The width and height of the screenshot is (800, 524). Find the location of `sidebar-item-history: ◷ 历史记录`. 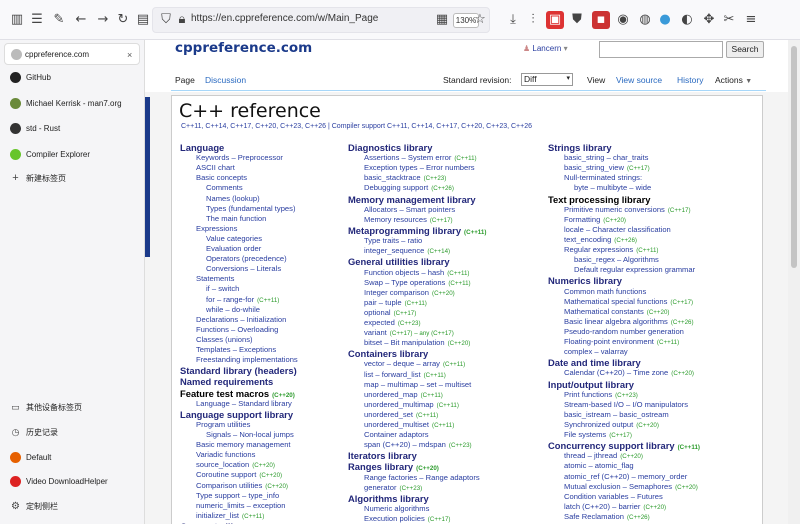

sidebar-item-history: ◷ 历史记录 is located at coordinates (72, 433).